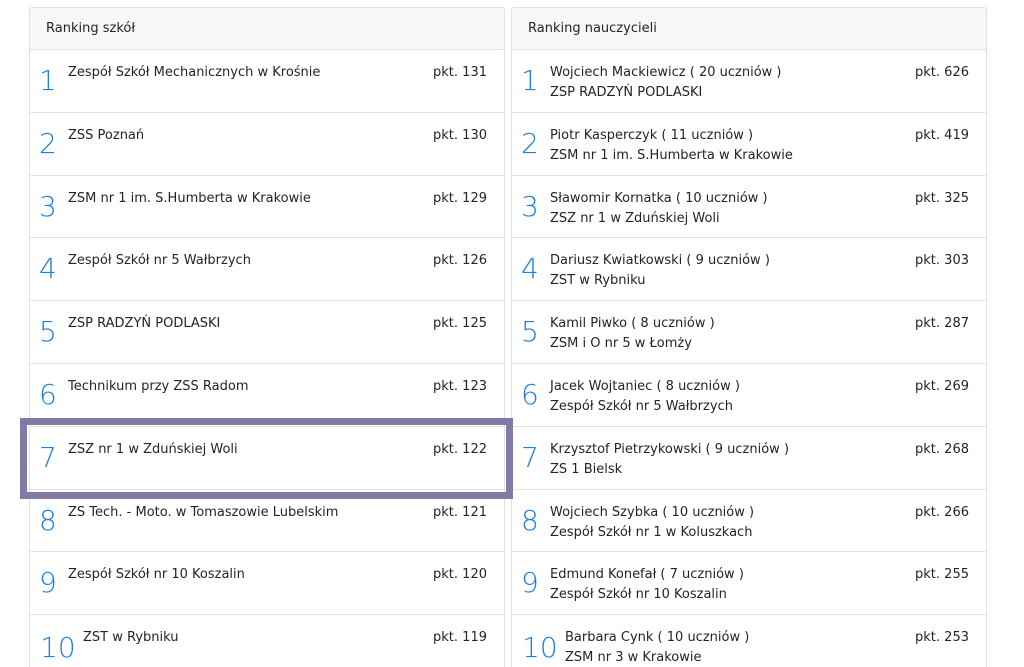  What do you see at coordinates (267, 144) in the screenshot?
I see `school-row: 2 ZSS Poznań pkt. 130` at bounding box center [267, 144].